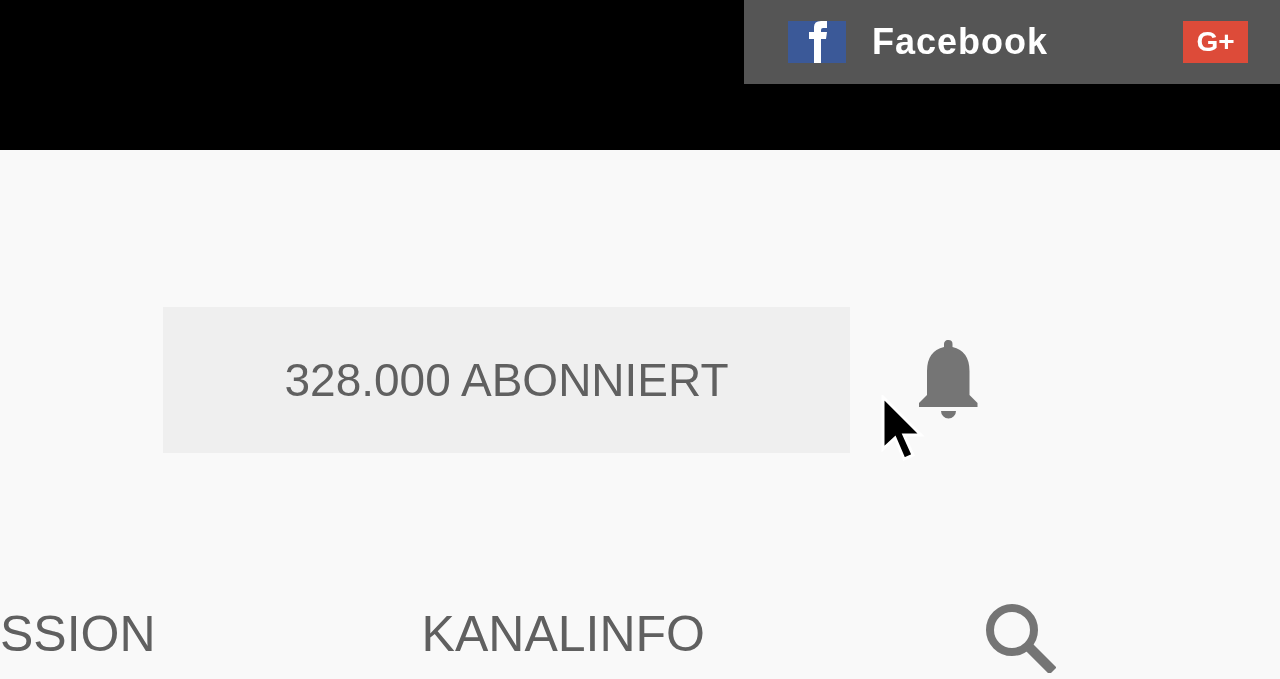 The width and height of the screenshot is (1280, 679). I want to click on channel-tab: KANALINFO, so click(563, 638).